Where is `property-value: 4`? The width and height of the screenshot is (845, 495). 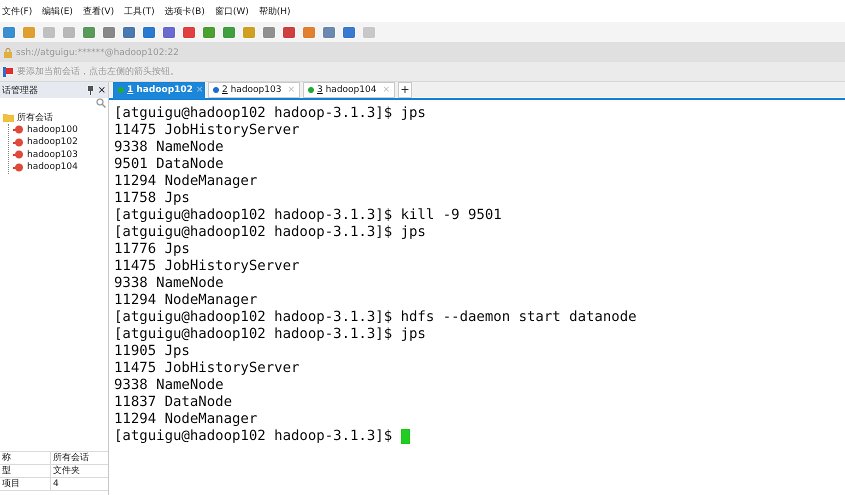 property-value: 4 is located at coordinates (56, 484).